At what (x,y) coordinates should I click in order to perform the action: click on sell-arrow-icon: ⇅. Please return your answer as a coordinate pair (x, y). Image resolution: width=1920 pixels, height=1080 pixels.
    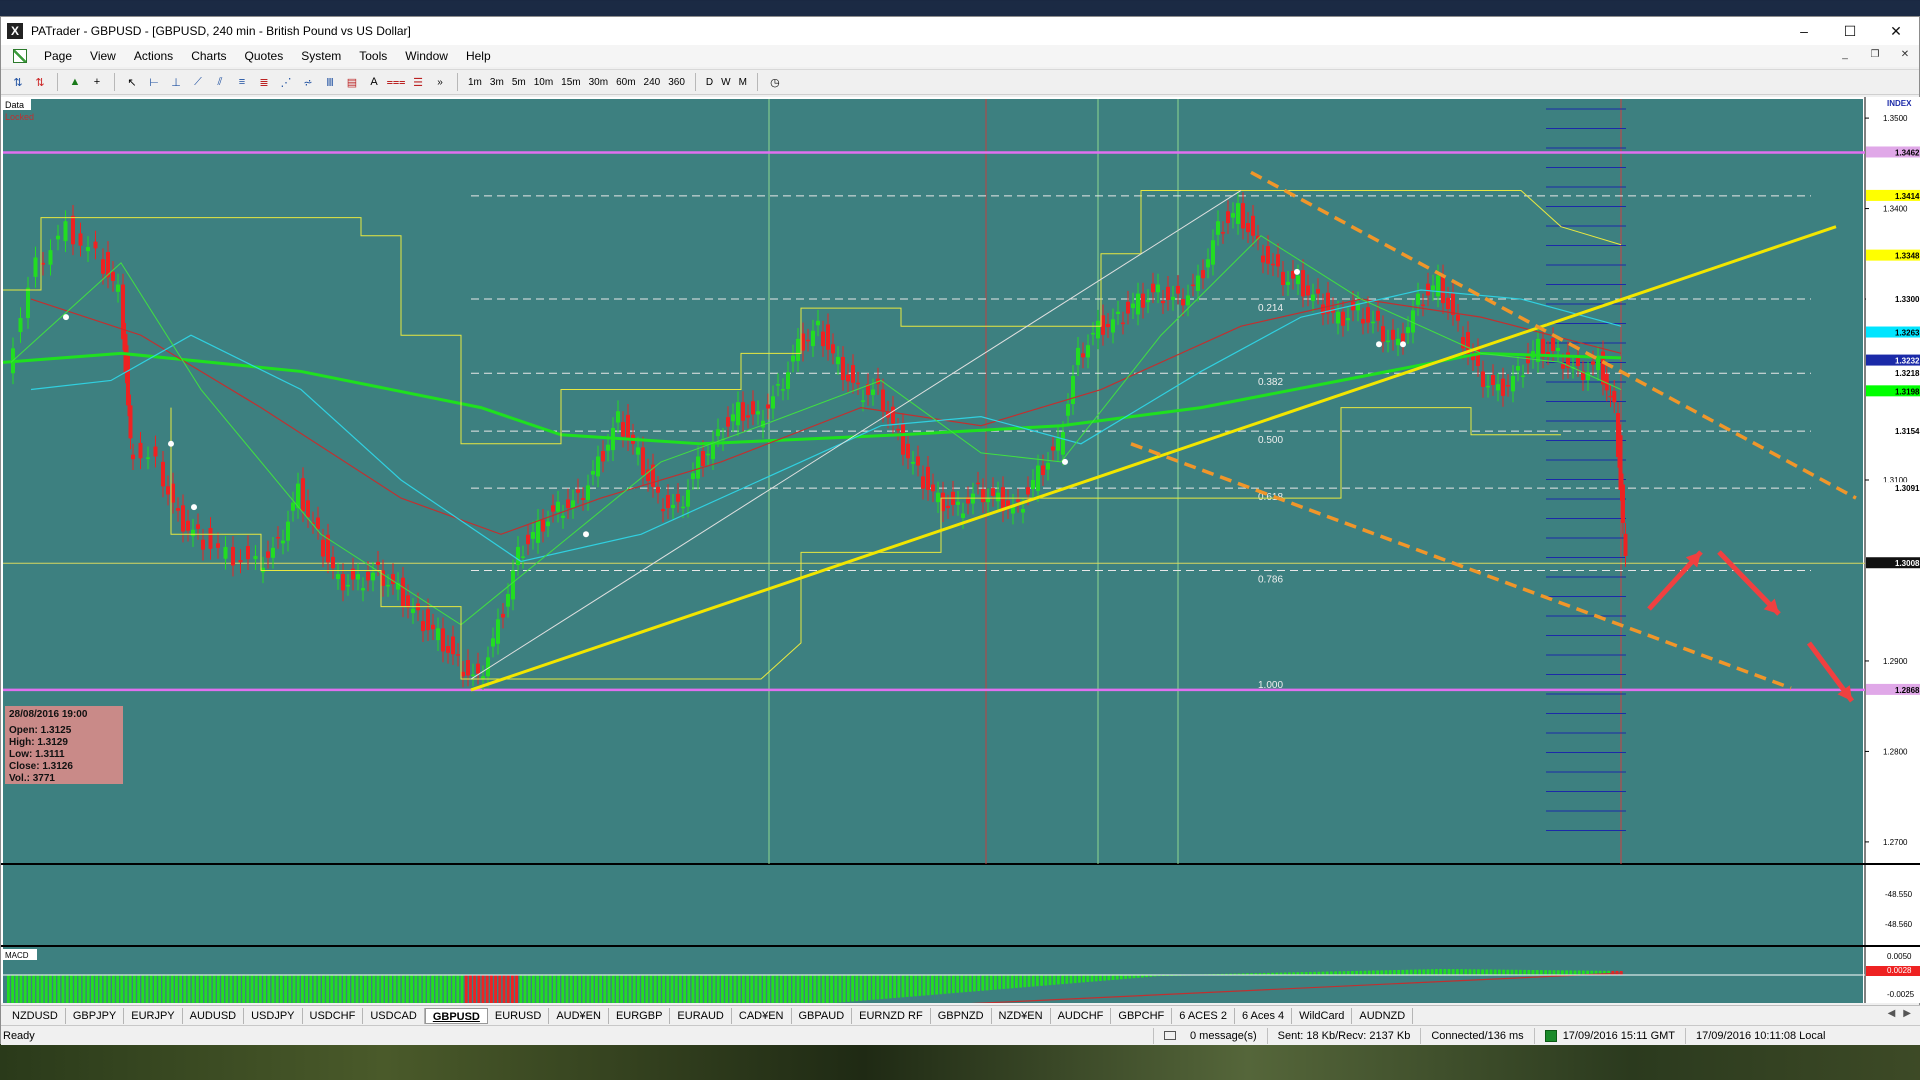
    Looking at the image, I should click on (40, 82).